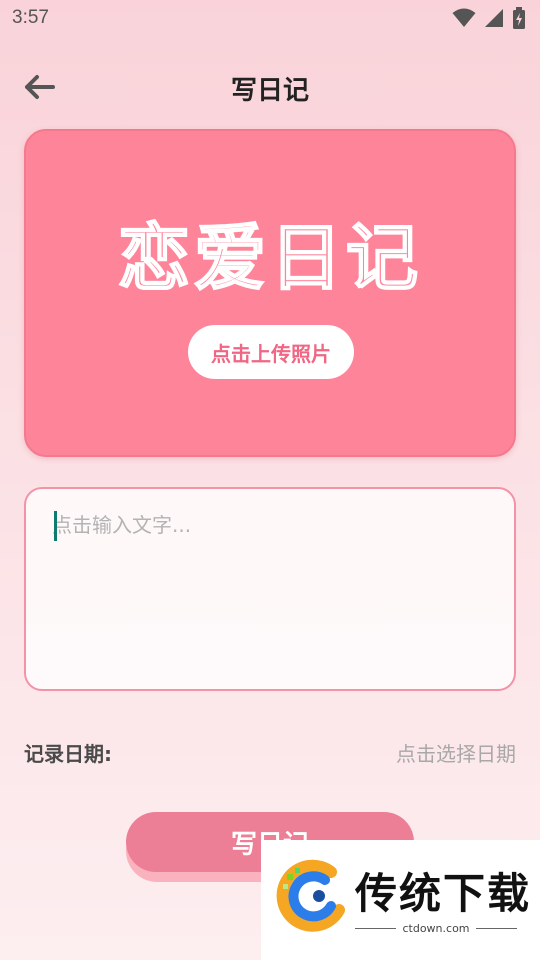 The image size is (540, 960). Describe the element at coordinates (269, 258) in the screenshot. I see `card-title: 恋爱日记` at that location.